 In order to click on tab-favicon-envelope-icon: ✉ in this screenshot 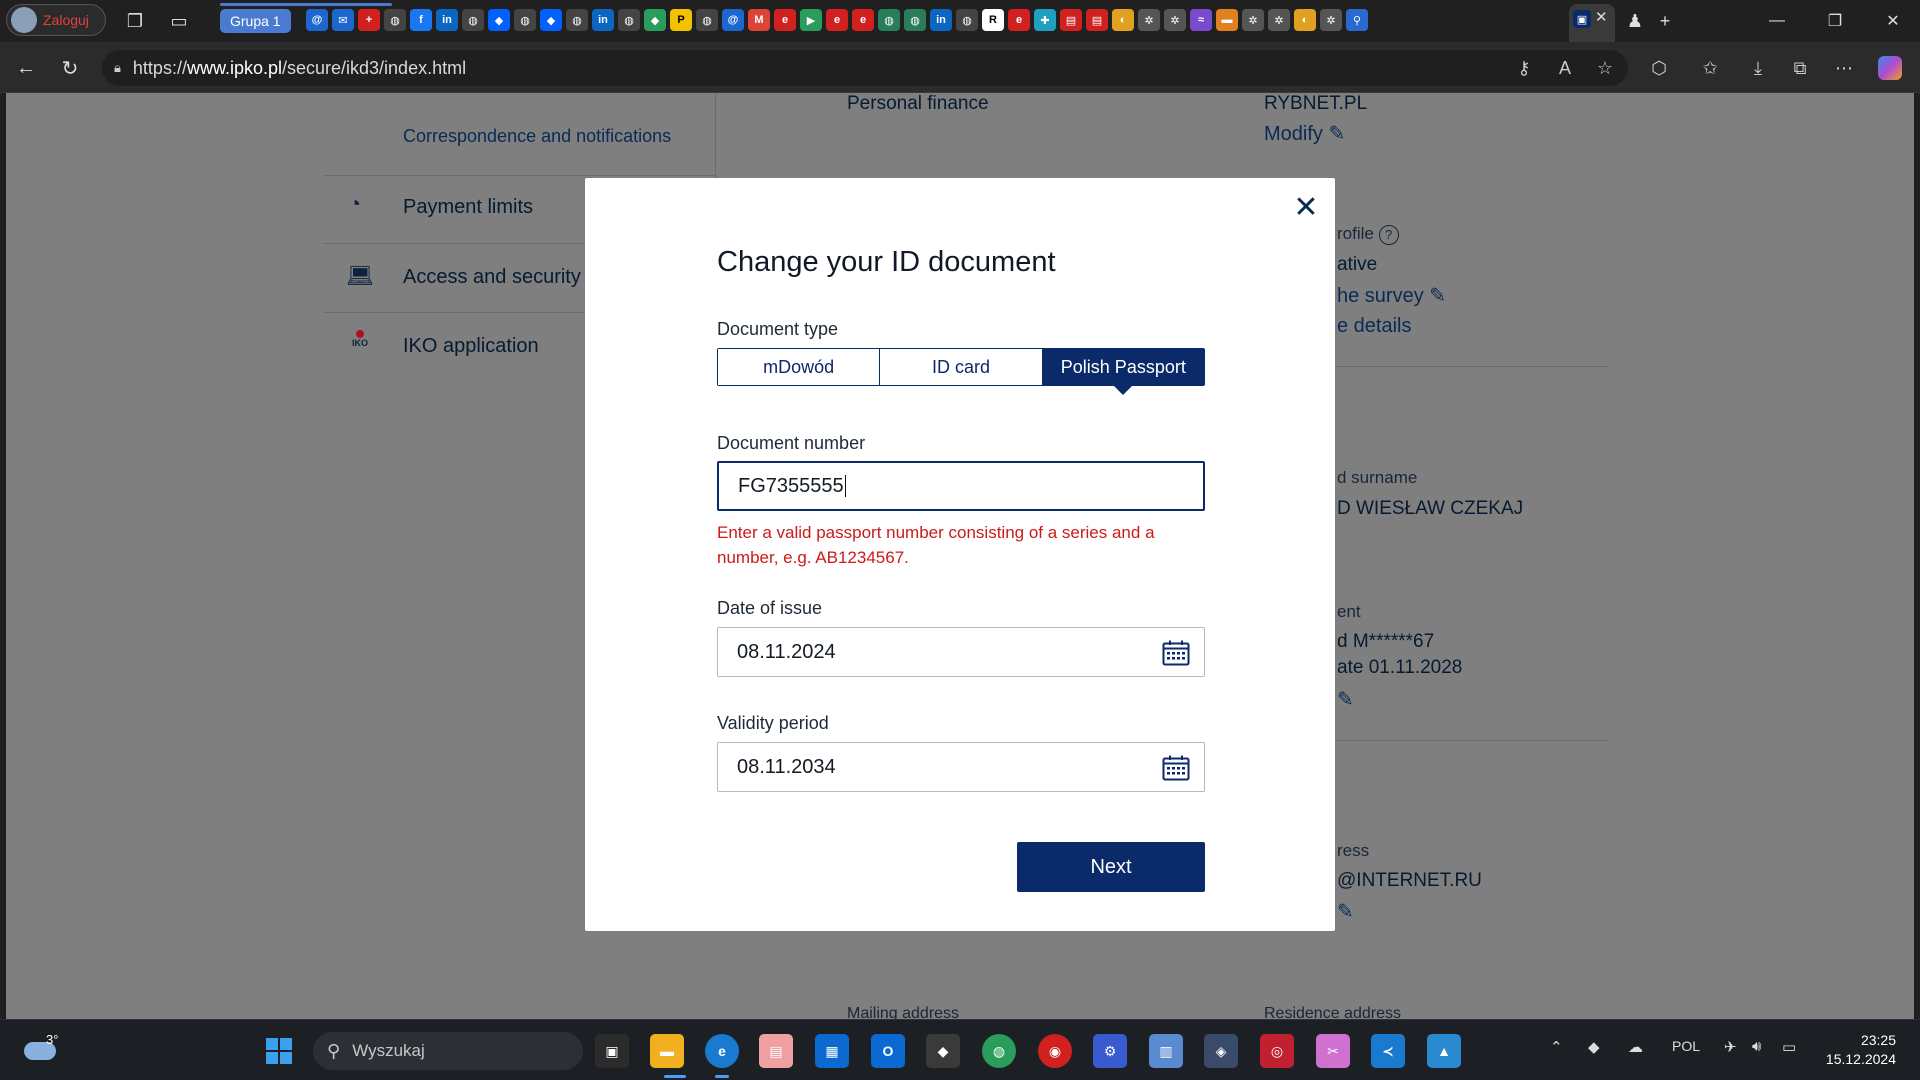, I will do `click(343, 20)`.